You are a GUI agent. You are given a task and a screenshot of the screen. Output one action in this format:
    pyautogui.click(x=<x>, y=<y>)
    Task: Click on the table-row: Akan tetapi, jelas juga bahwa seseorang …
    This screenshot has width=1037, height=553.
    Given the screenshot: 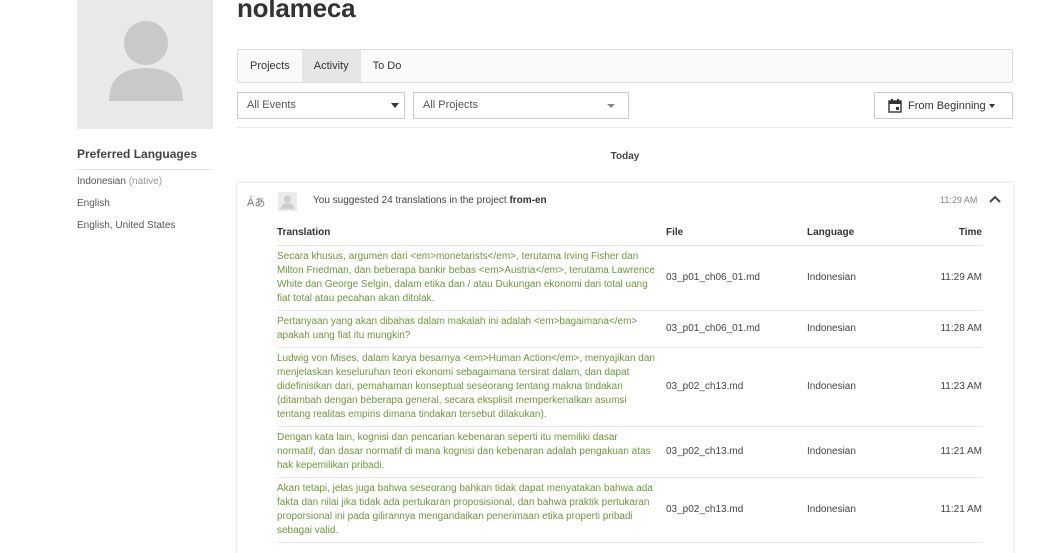 What is the action you would take?
    pyautogui.click(x=629, y=510)
    